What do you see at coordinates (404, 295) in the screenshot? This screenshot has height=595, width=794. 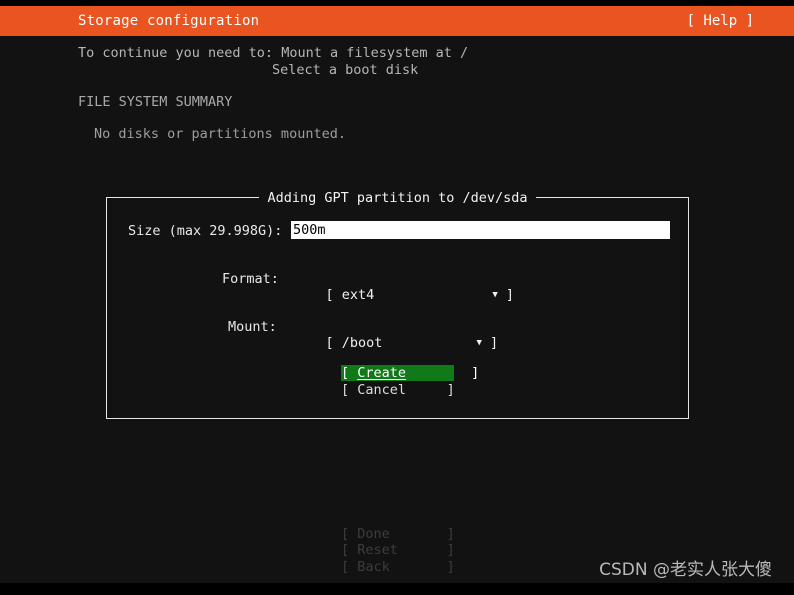 I see `format-select: [ ext4 ▼ ]` at bounding box center [404, 295].